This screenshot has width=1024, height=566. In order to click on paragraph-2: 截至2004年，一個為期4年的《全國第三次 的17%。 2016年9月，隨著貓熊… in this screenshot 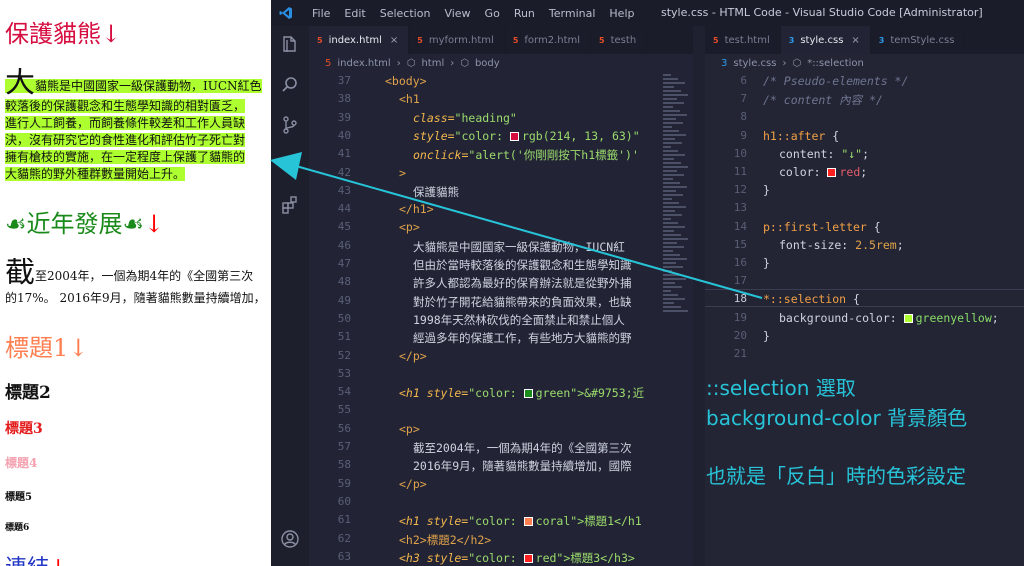, I will do `click(135, 283)`.